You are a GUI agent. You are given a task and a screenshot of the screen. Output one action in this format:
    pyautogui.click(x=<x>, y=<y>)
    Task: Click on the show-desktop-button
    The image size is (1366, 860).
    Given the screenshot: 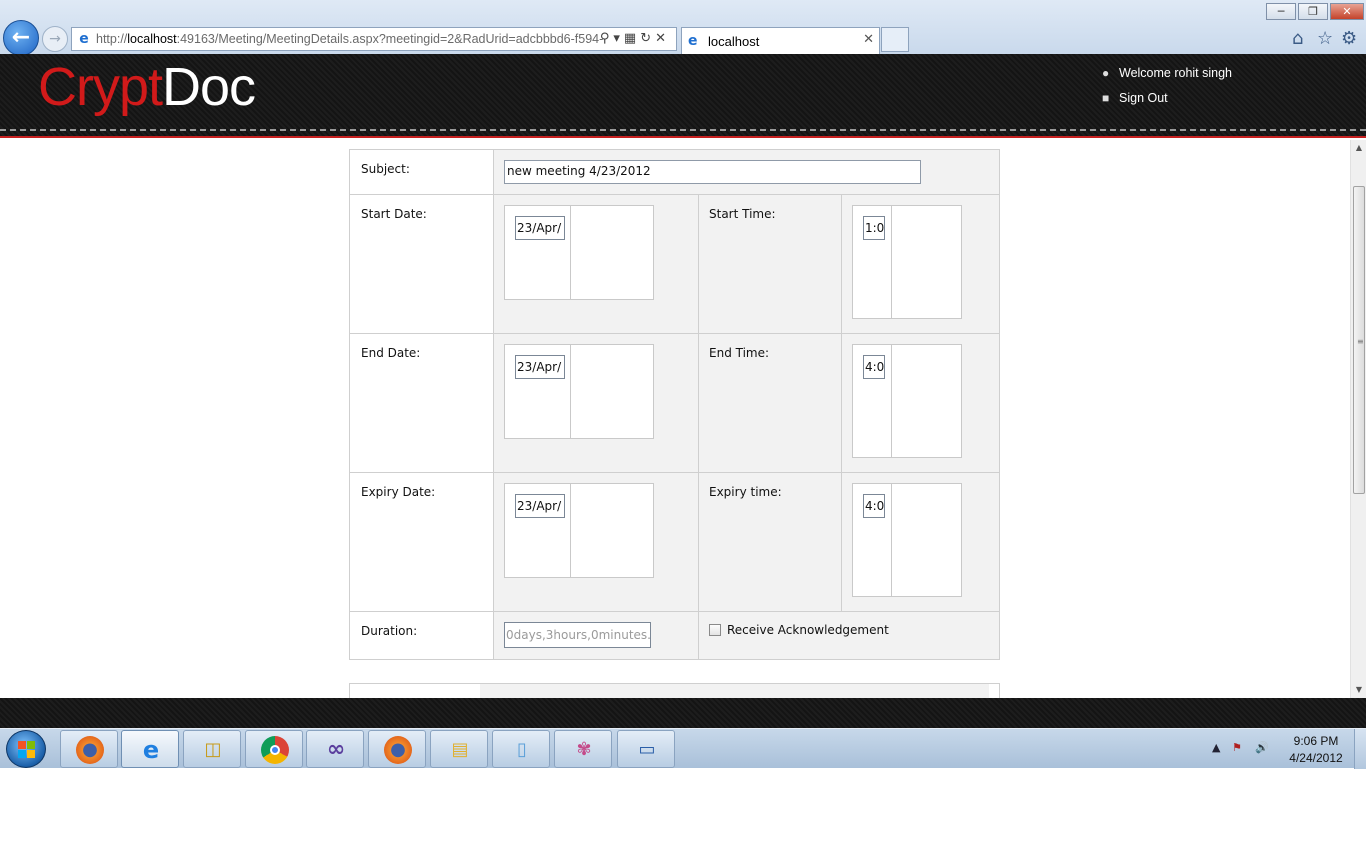 What is the action you would take?
    pyautogui.click(x=1360, y=749)
    